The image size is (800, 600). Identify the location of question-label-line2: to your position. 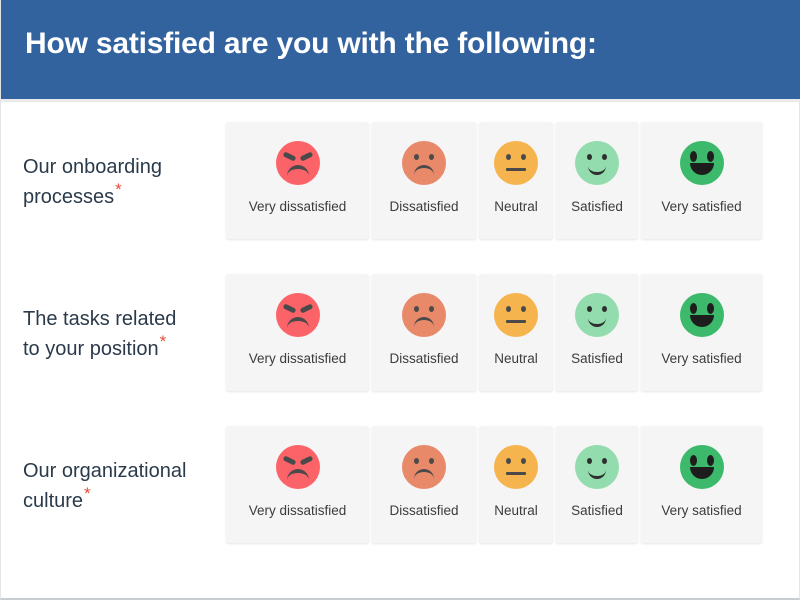
(91, 349).